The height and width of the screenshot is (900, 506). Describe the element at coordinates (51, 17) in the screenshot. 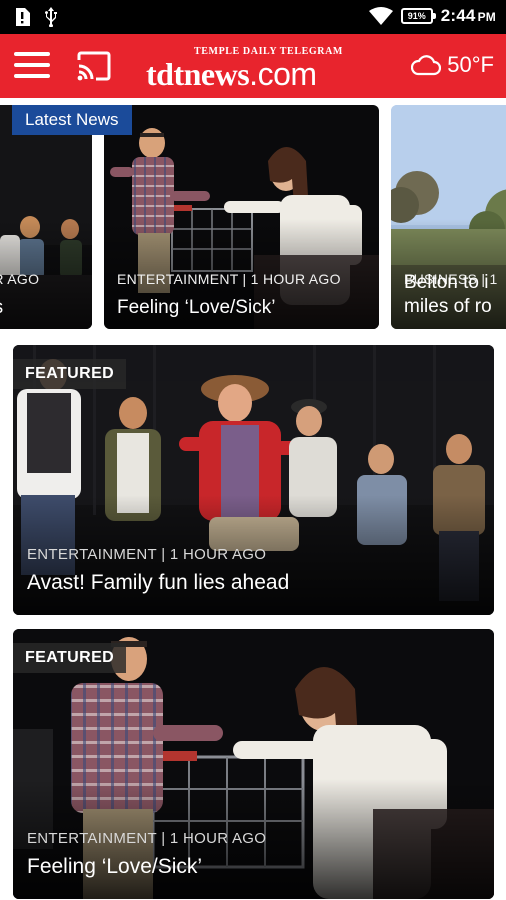

I see `usb-icon` at that location.